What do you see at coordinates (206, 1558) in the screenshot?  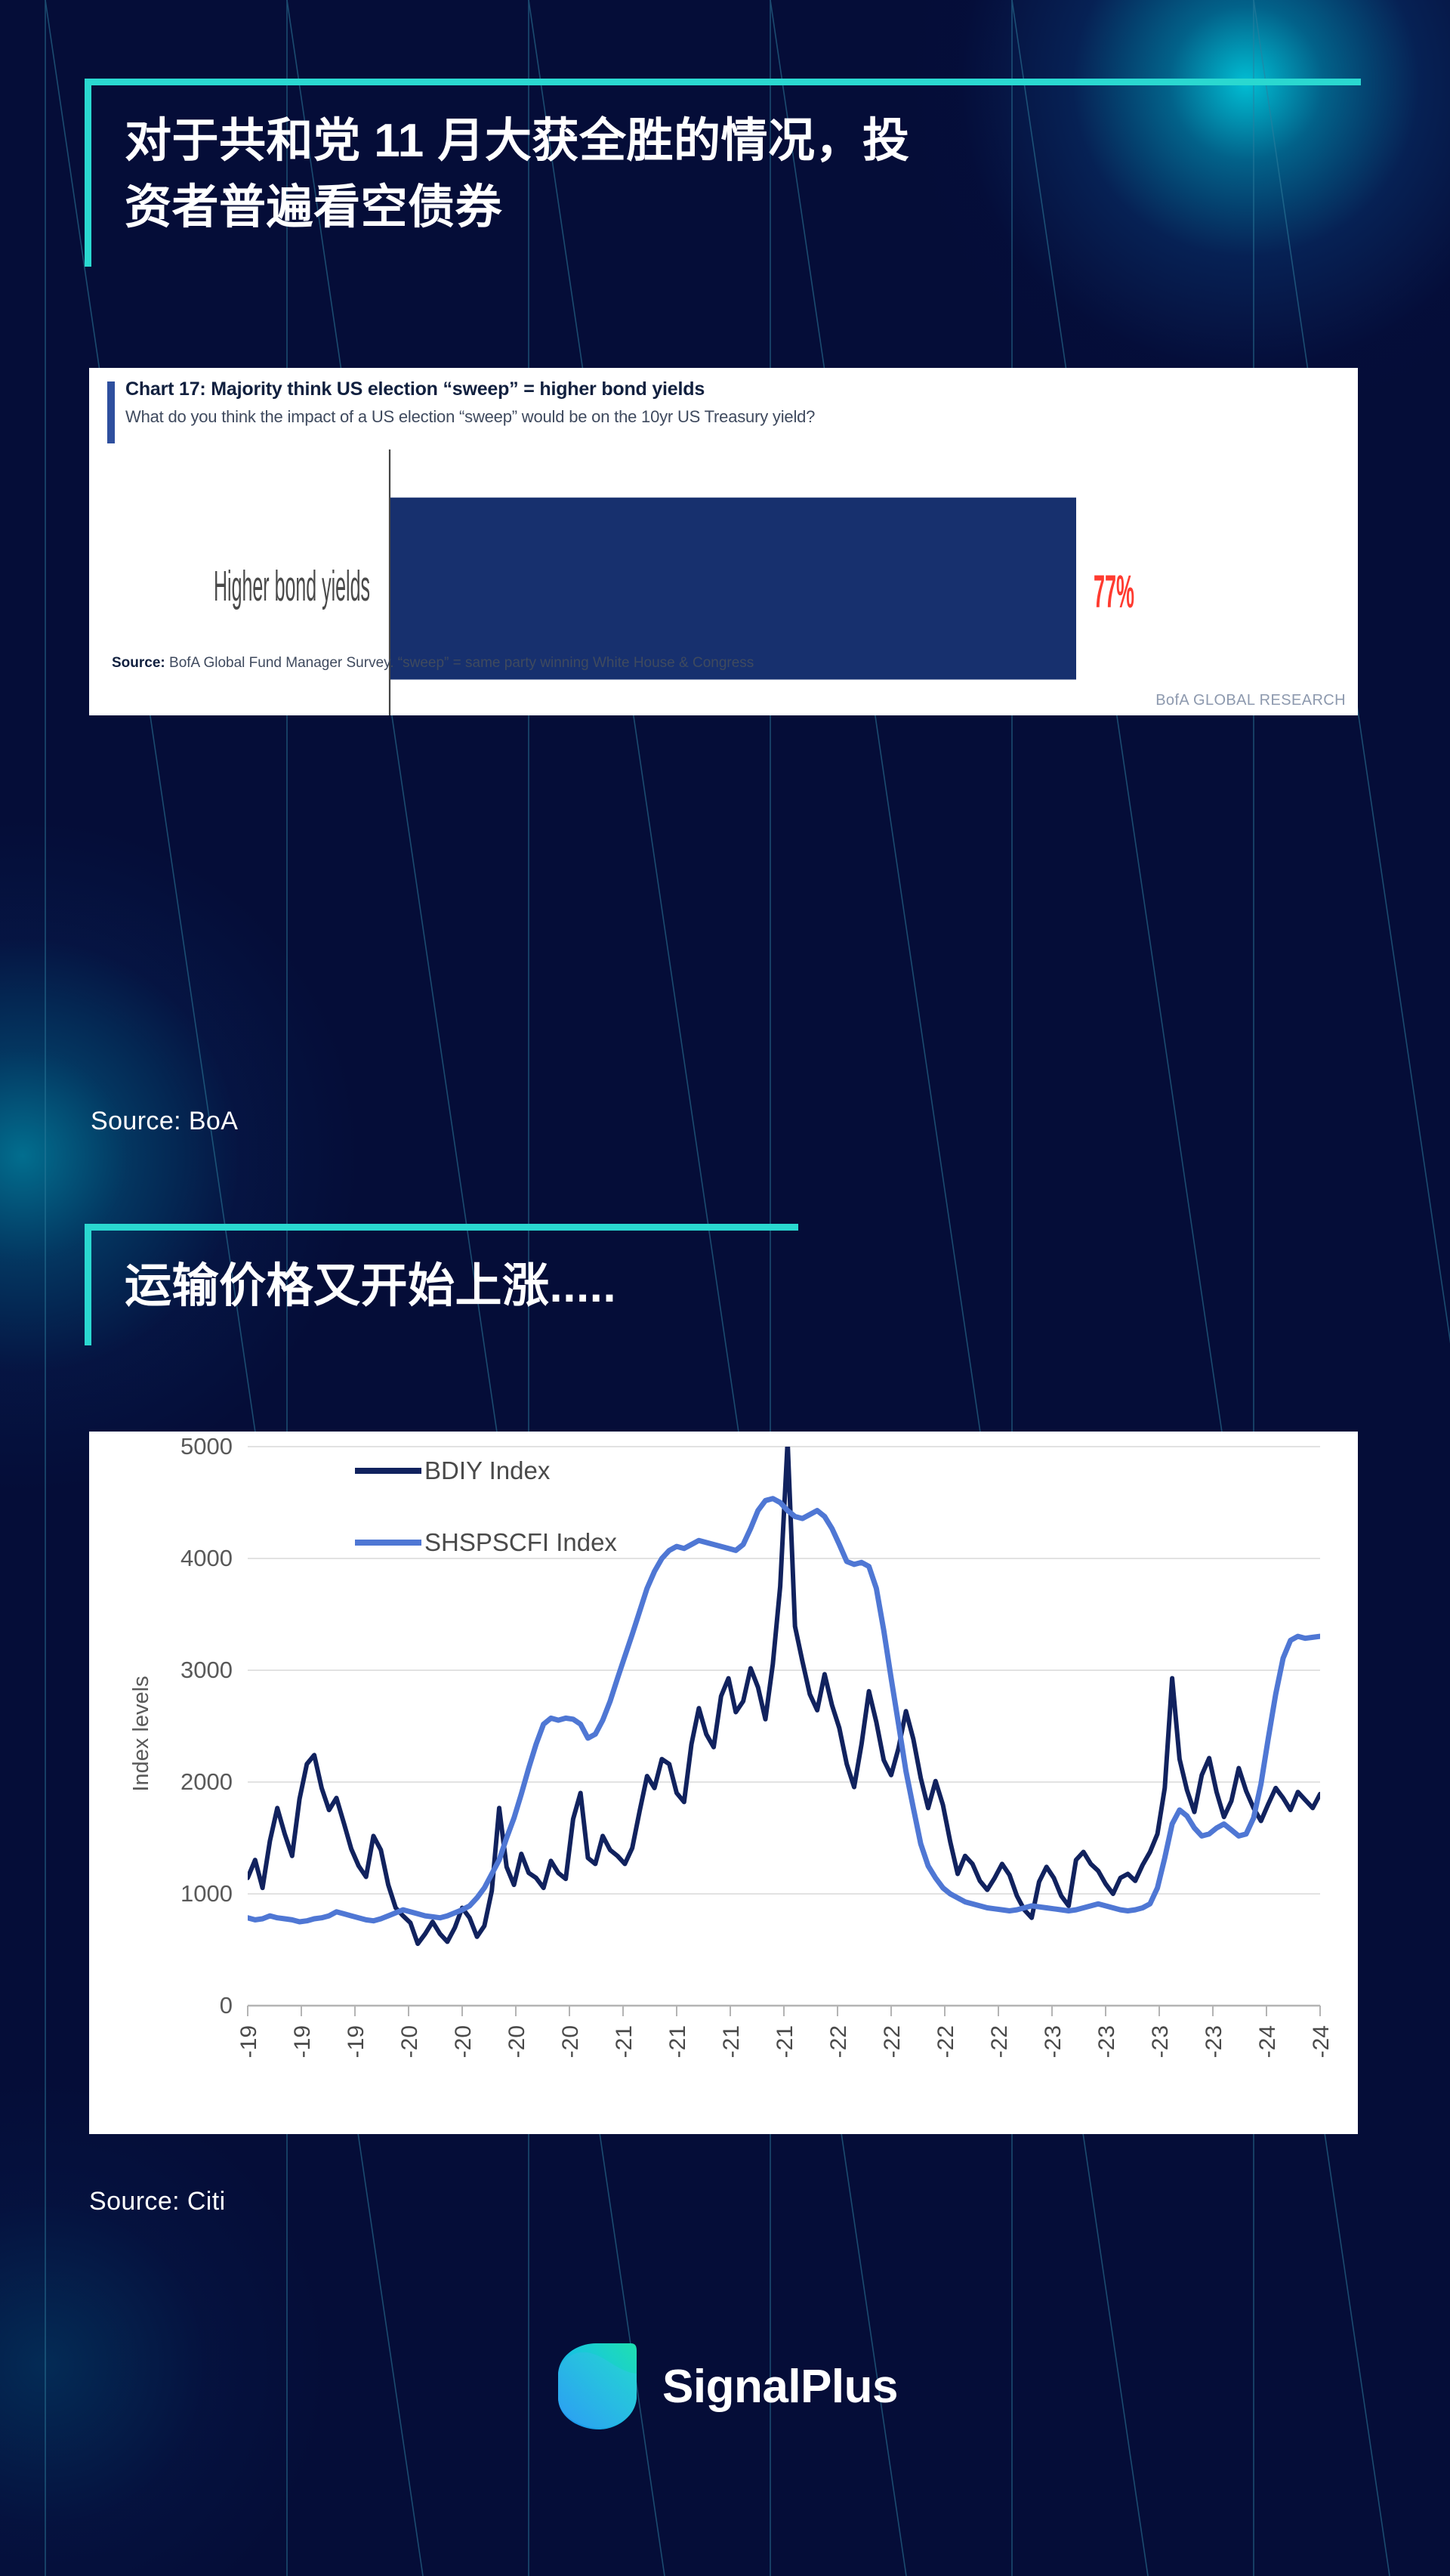 I see `svg-text: 4000` at bounding box center [206, 1558].